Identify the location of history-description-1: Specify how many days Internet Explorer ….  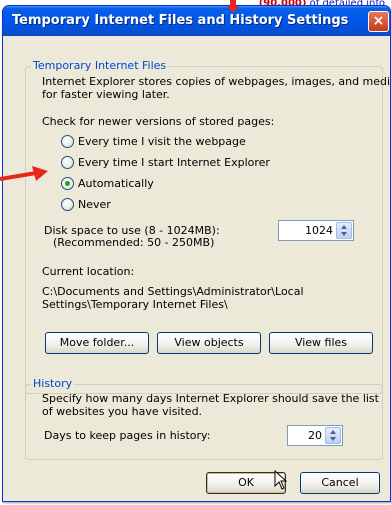
(210, 398).